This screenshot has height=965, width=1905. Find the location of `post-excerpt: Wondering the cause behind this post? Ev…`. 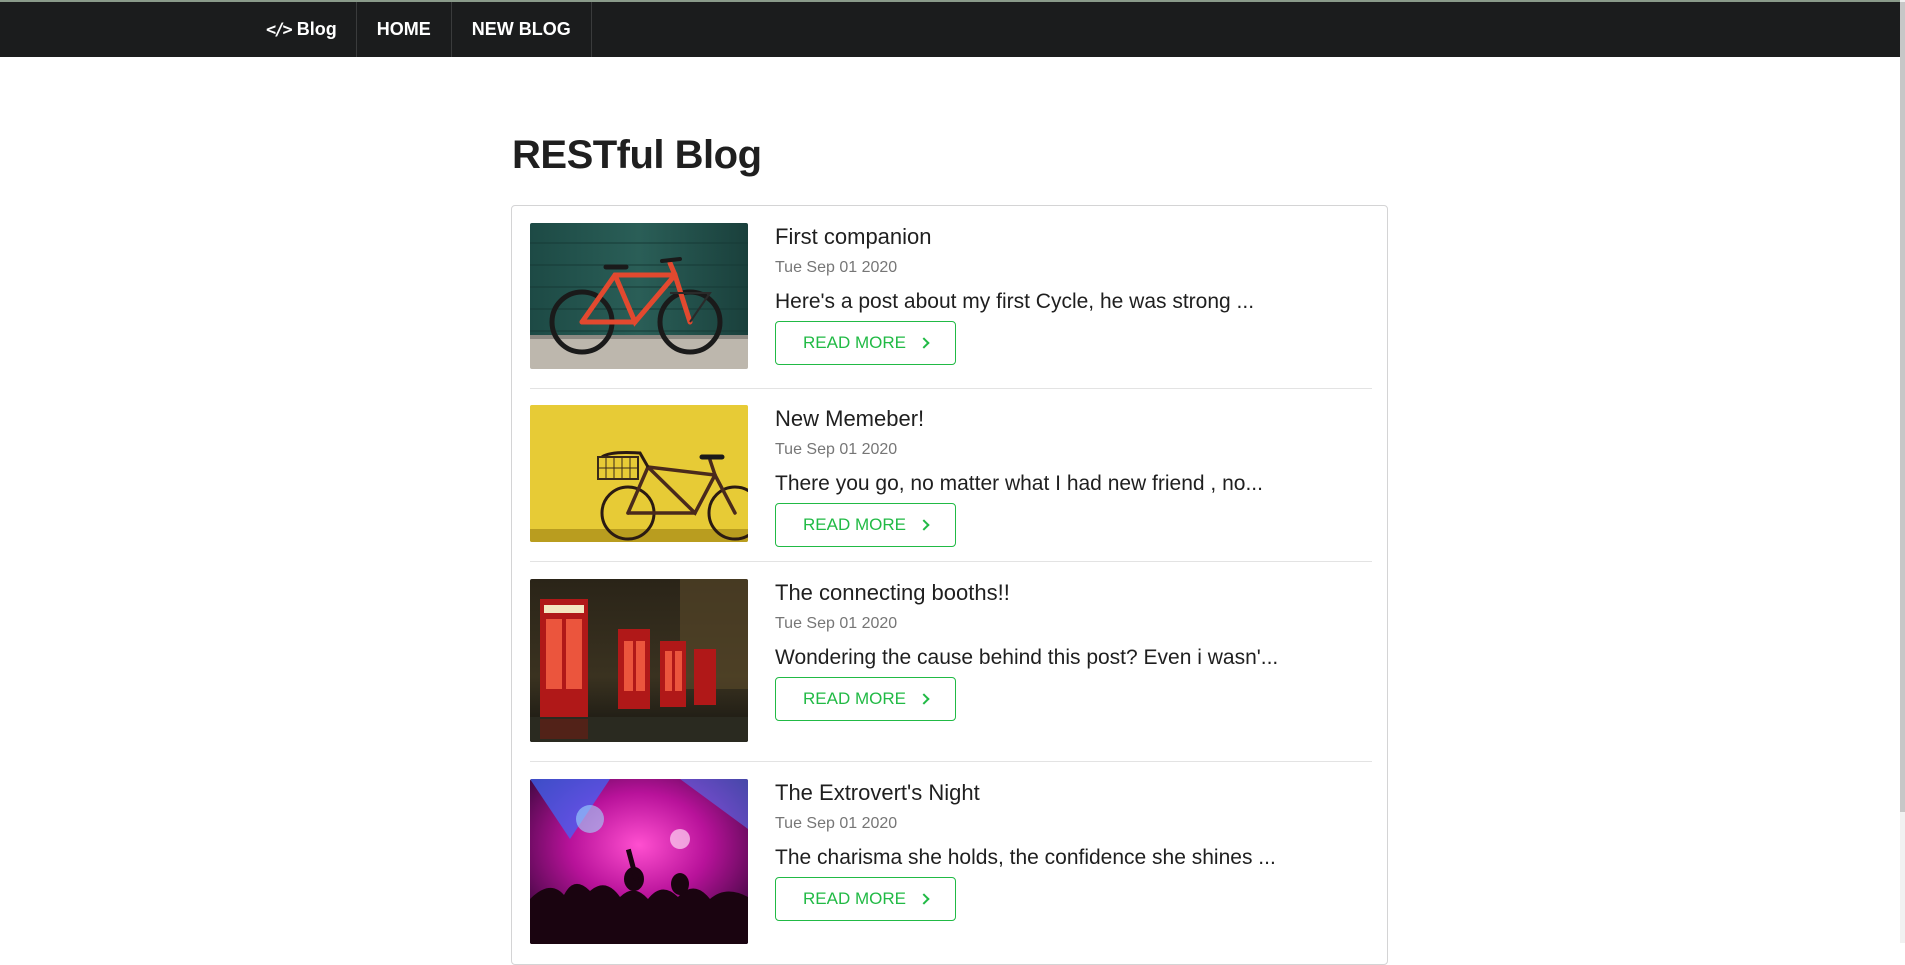

post-excerpt: Wondering the cause behind this post? Ev… is located at coordinates (1027, 657).